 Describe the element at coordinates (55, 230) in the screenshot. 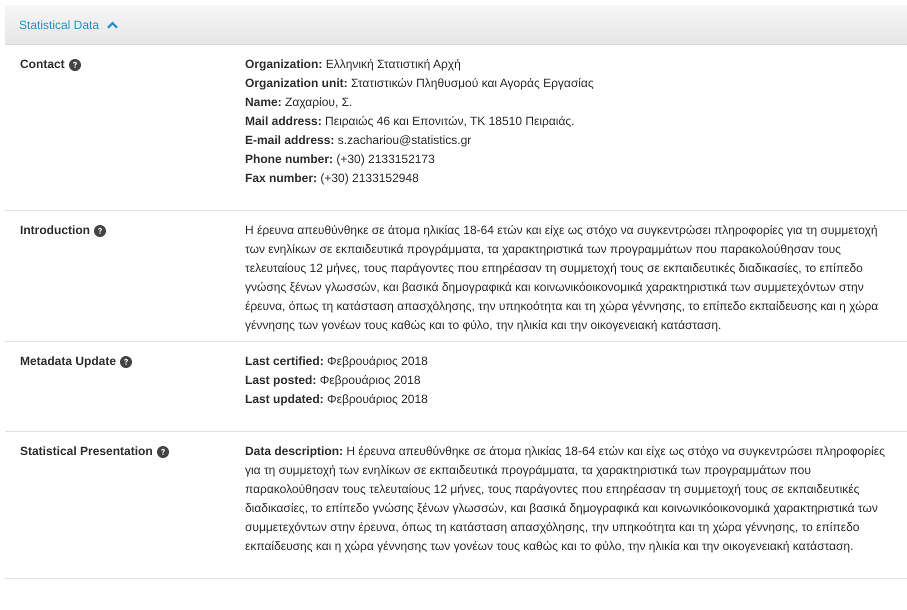

I see `section-label: Introduction` at that location.